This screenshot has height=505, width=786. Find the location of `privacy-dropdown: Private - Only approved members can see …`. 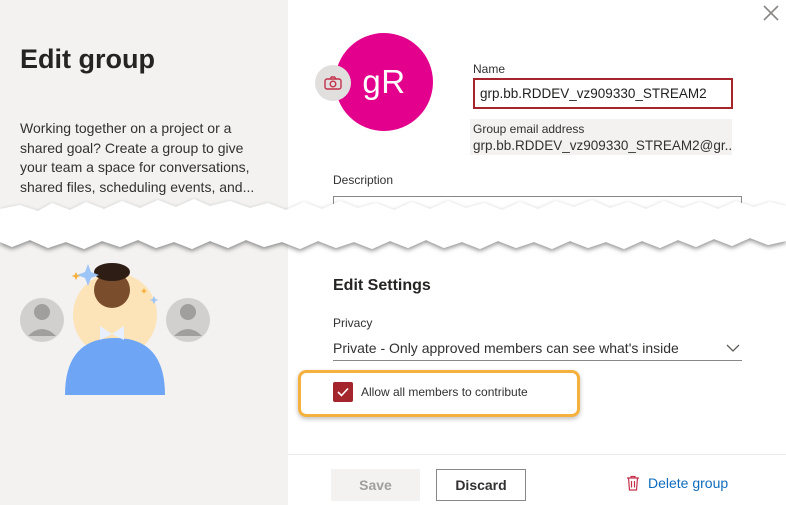

privacy-dropdown: Private - Only approved members can see … is located at coordinates (537, 348).